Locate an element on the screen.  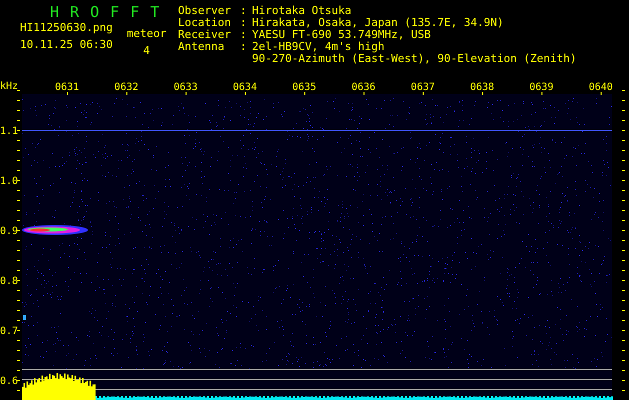
frequency-tick-label: 1.1 is located at coordinates (9, 131).